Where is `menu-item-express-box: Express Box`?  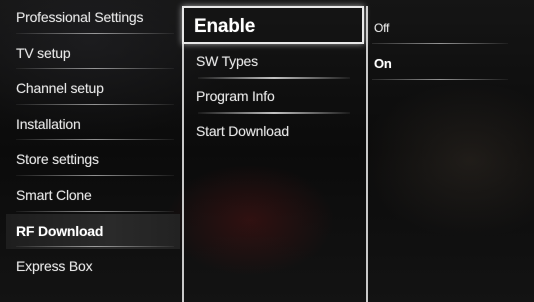 menu-item-express-box: Express Box is located at coordinates (93, 267).